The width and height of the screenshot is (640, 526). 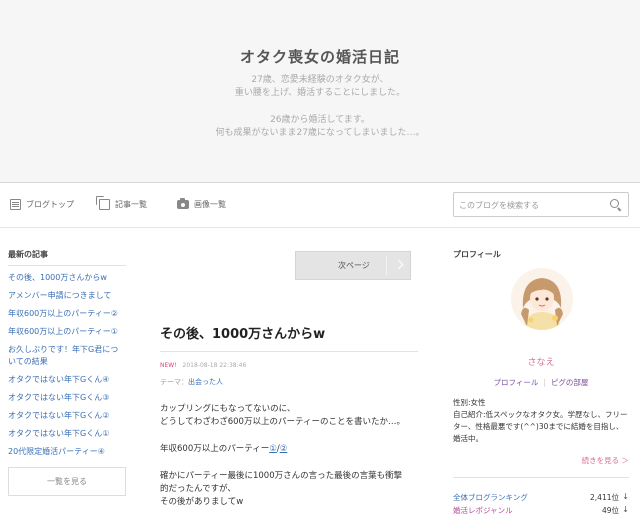 I want to click on view-all-button: 一覧を見る, so click(x=67, y=481).